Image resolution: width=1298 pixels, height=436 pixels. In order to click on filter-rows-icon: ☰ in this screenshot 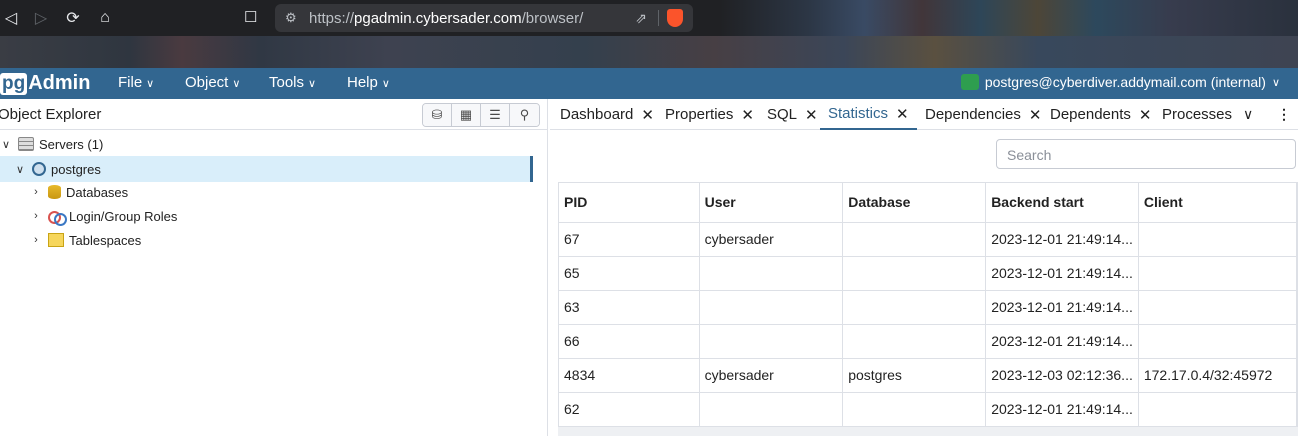, I will do `click(495, 115)`.